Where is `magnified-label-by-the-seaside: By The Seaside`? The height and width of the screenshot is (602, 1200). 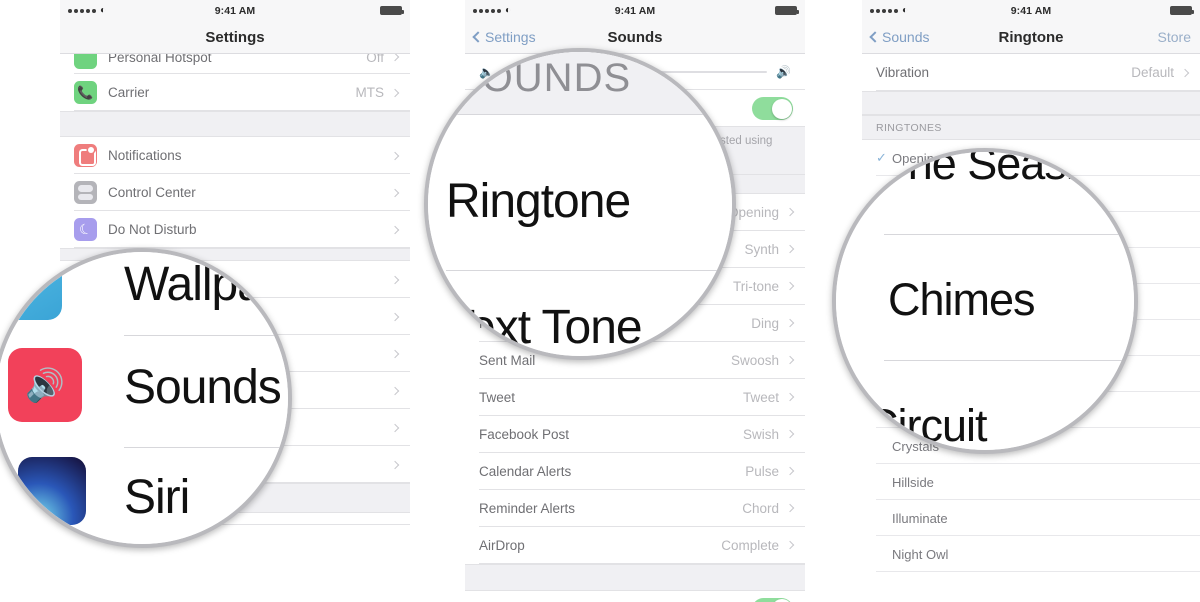 magnified-label-by-the-seaside: By The Seaside is located at coordinates (980, 170).